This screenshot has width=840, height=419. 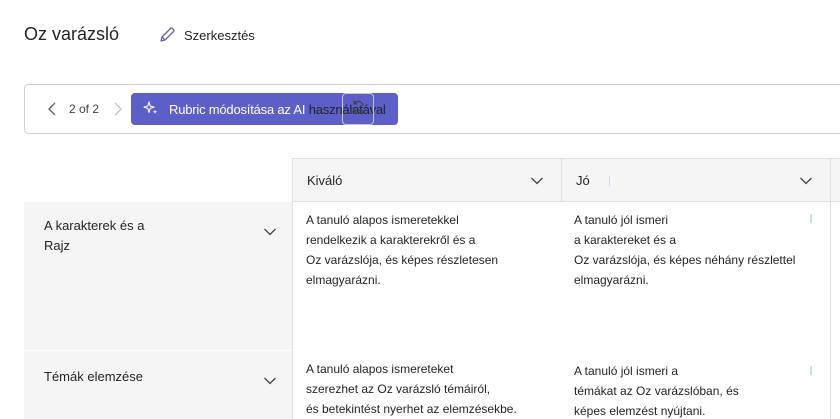 I want to click on row-header-label: Témák elemzése, so click(x=93, y=376).